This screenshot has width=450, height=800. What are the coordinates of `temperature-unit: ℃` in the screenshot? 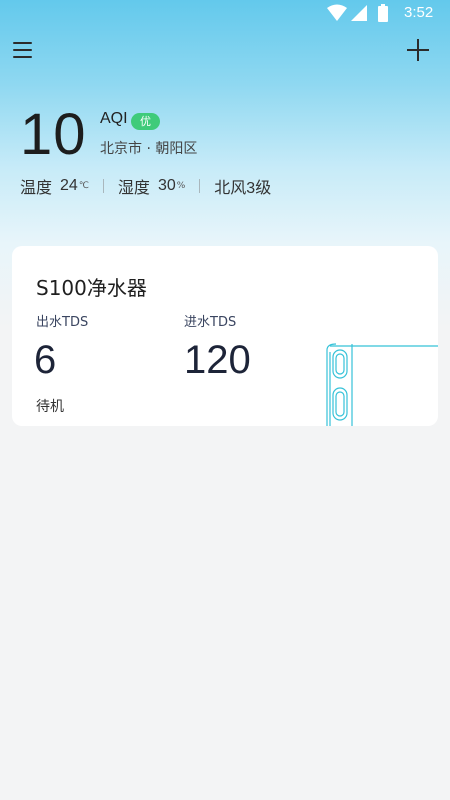 It's located at (83, 186).